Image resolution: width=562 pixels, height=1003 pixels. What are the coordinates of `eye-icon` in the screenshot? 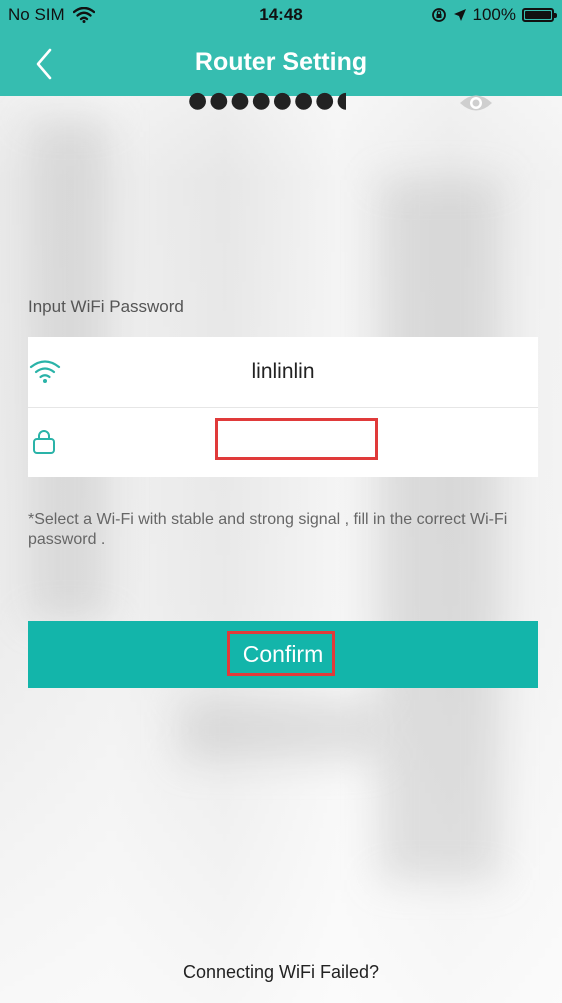 It's located at (476, 103).